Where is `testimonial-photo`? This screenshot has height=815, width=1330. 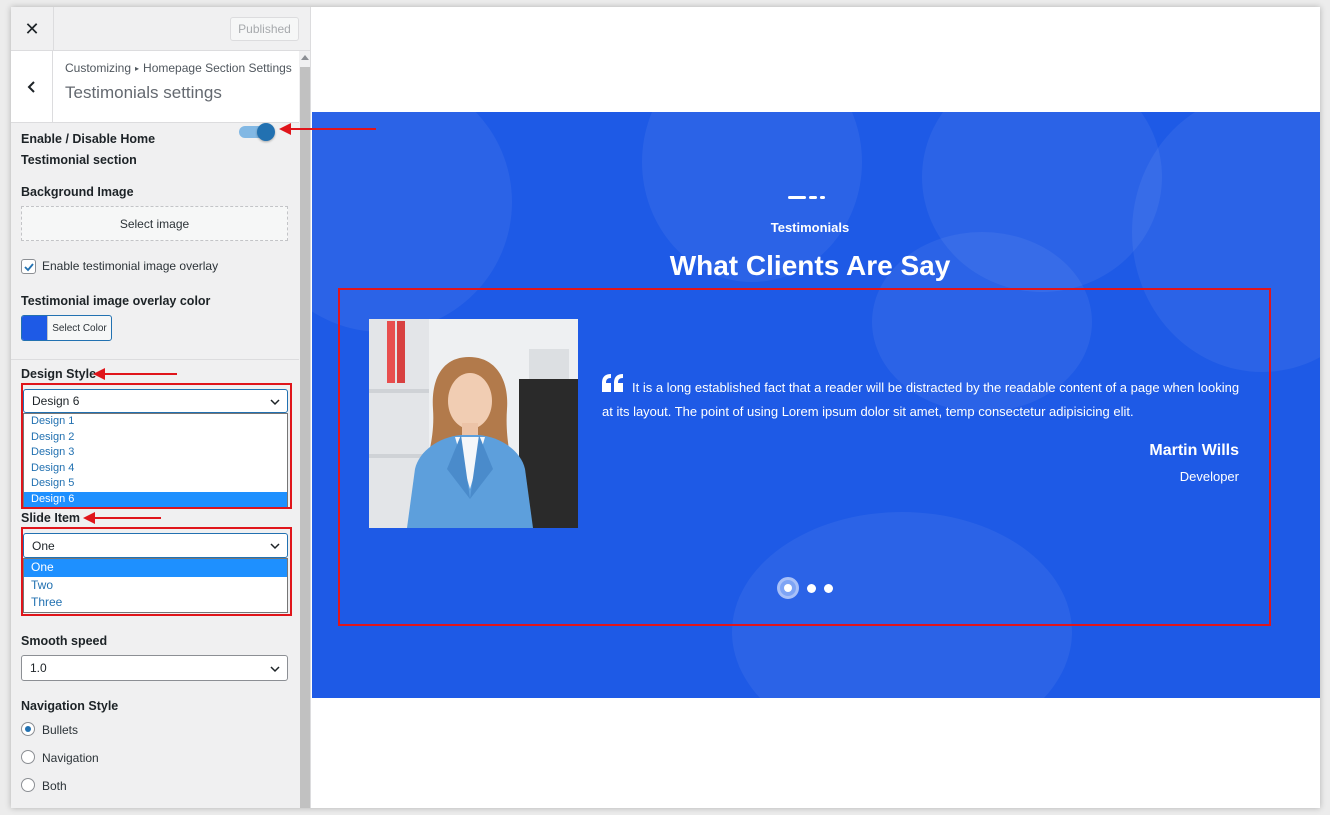 testimonial-photo is located at coordinates (473, 423).